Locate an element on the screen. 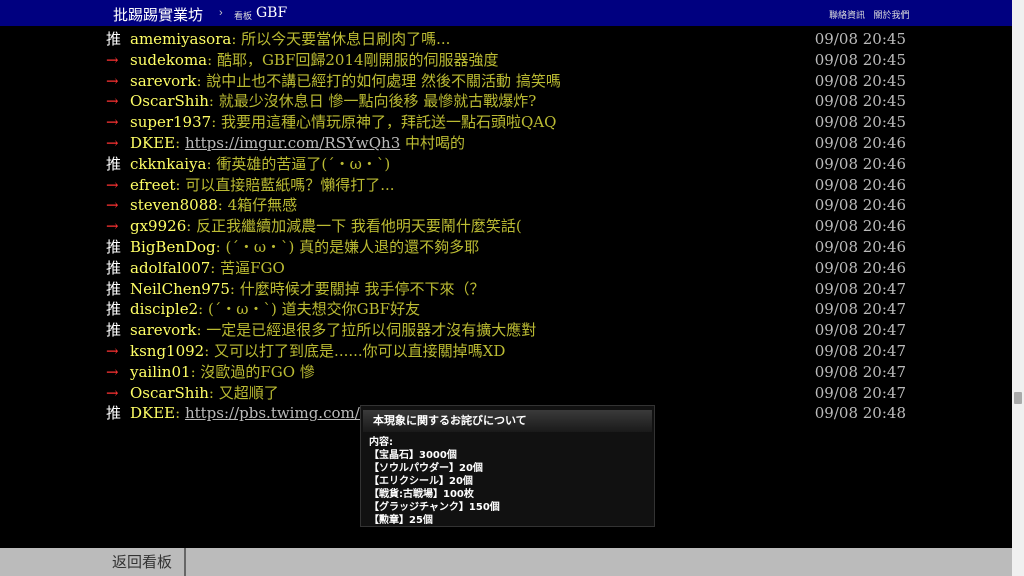 The width and height of the screenshot is (1024, 576). contact-link: 聯絡資訊 is located at coordinates (847, 15).